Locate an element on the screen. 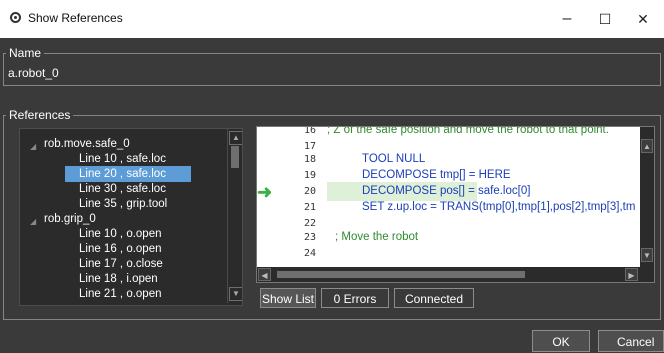 The width and height of the screenshot is (664, 353). connection-status: Connected is located at coordinates (434, 298).